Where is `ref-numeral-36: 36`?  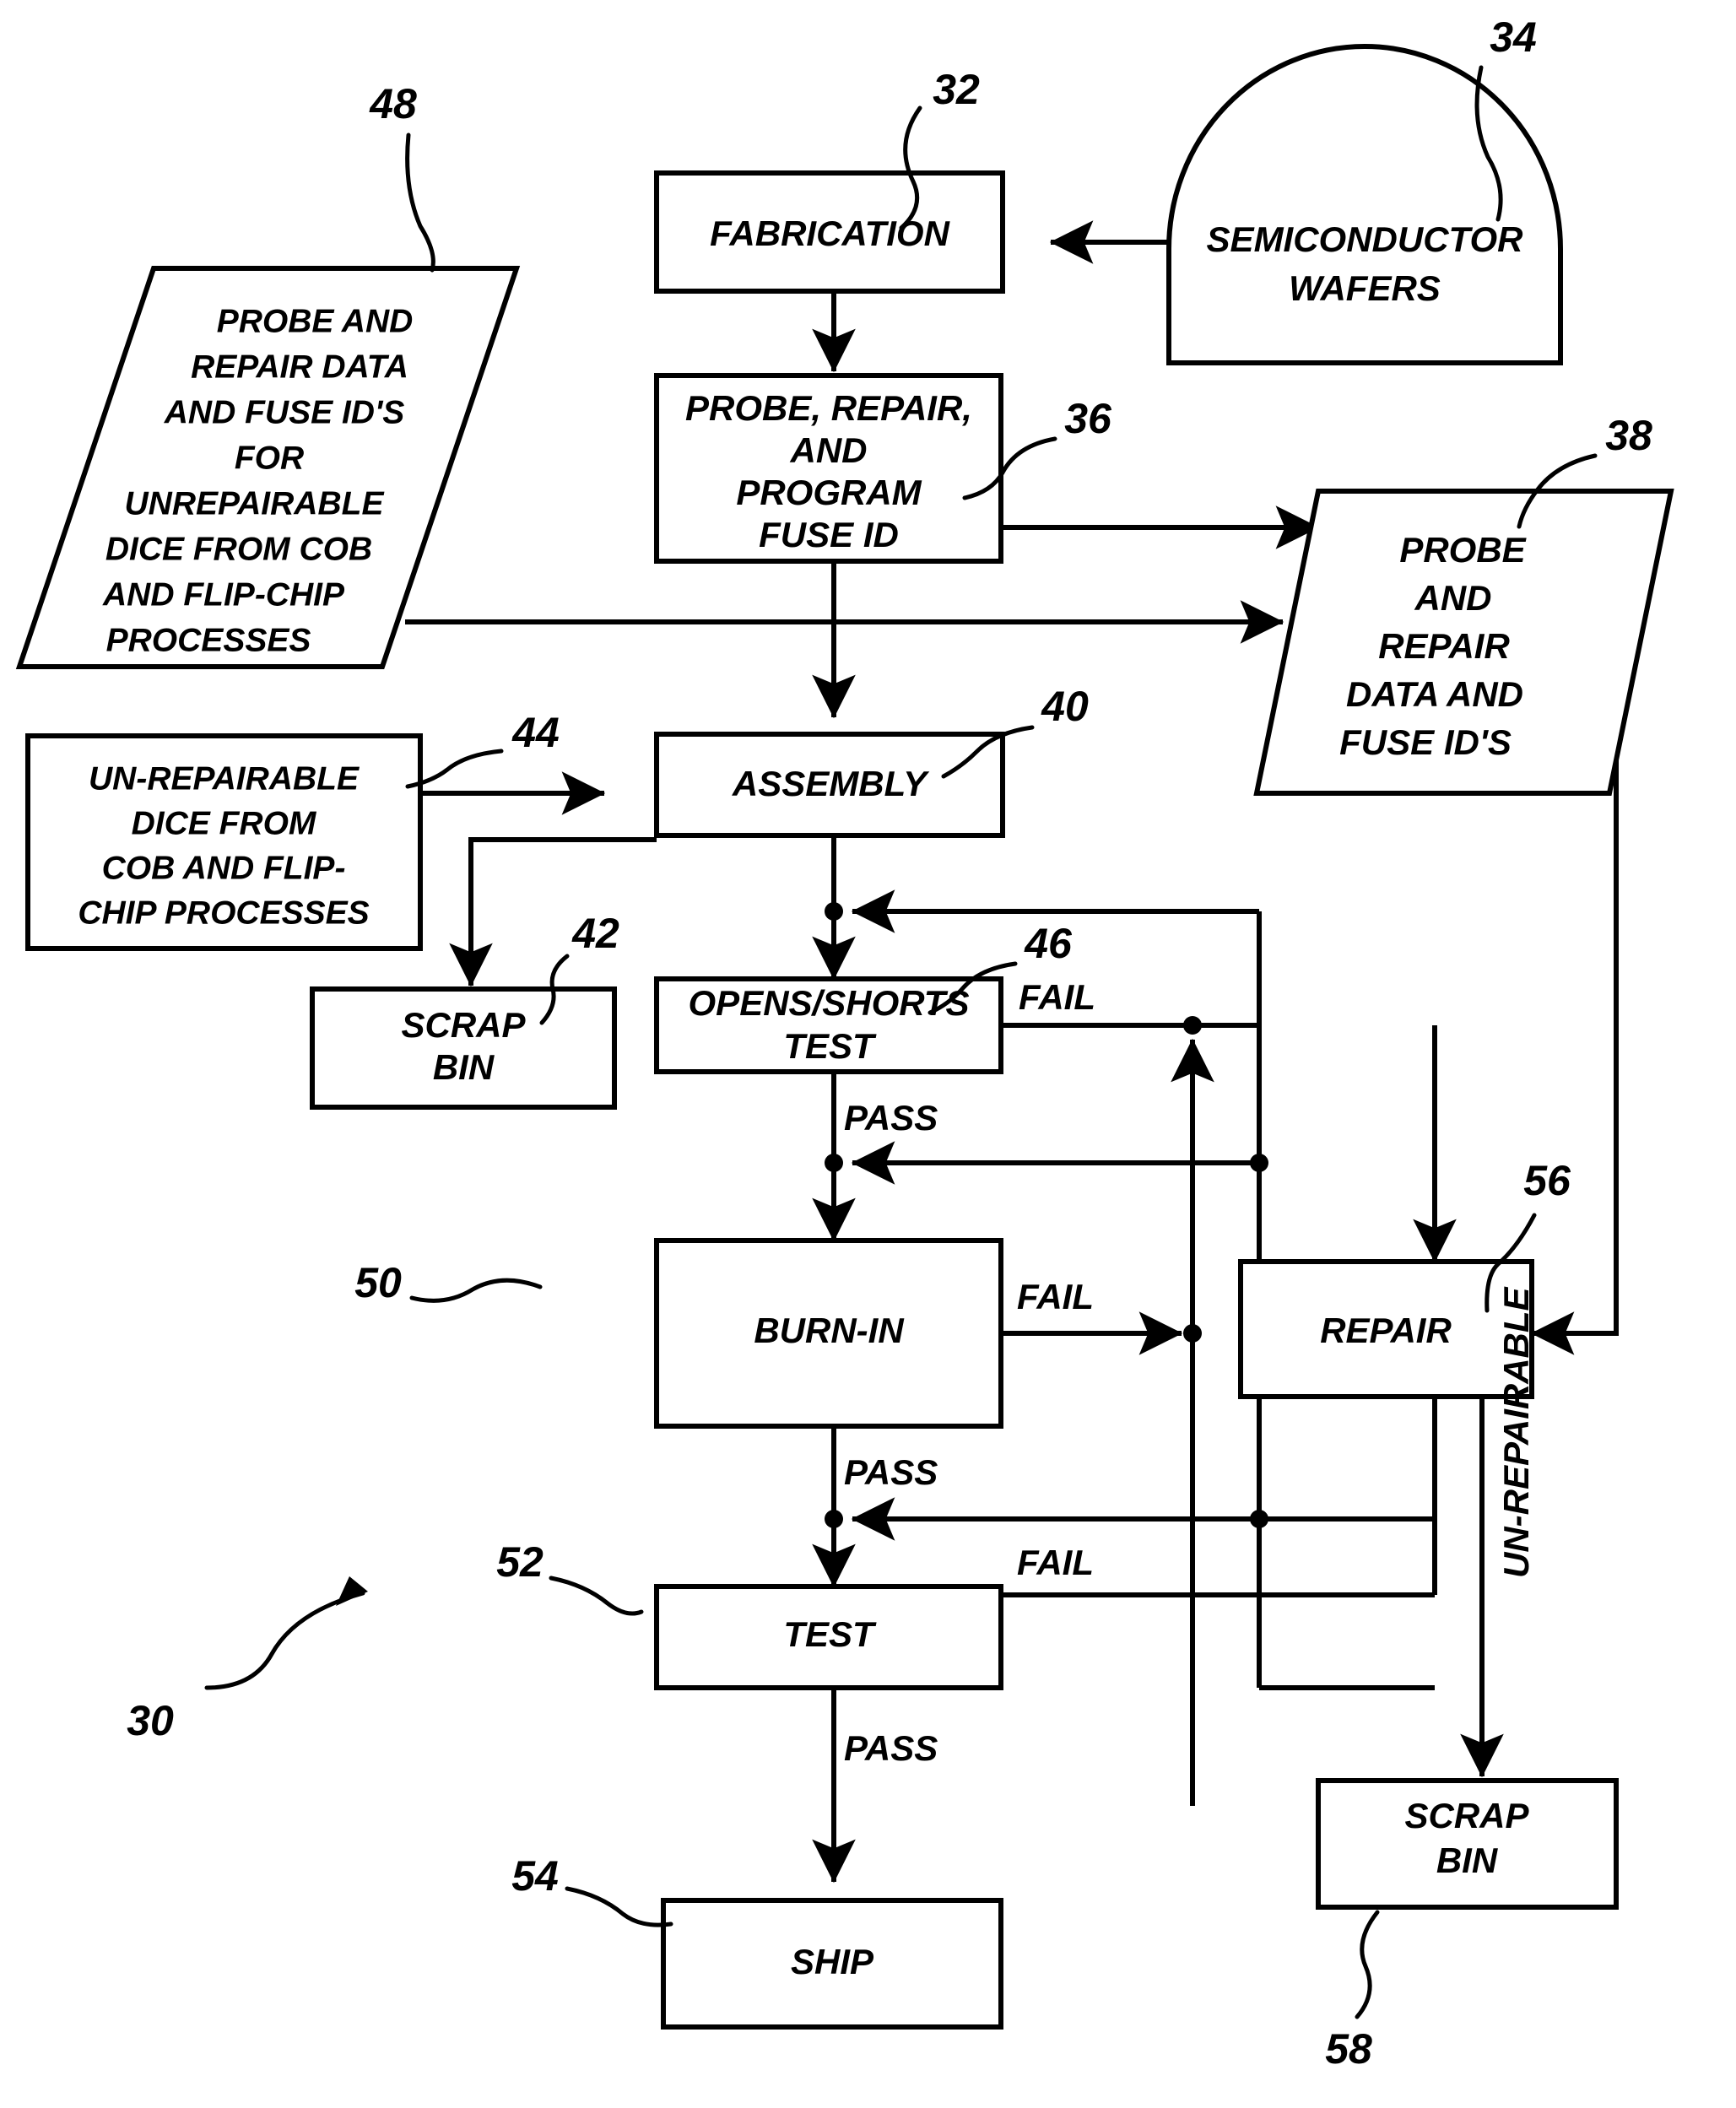 ref-numeral-36: 36 is located at coordinates (1088, 418).